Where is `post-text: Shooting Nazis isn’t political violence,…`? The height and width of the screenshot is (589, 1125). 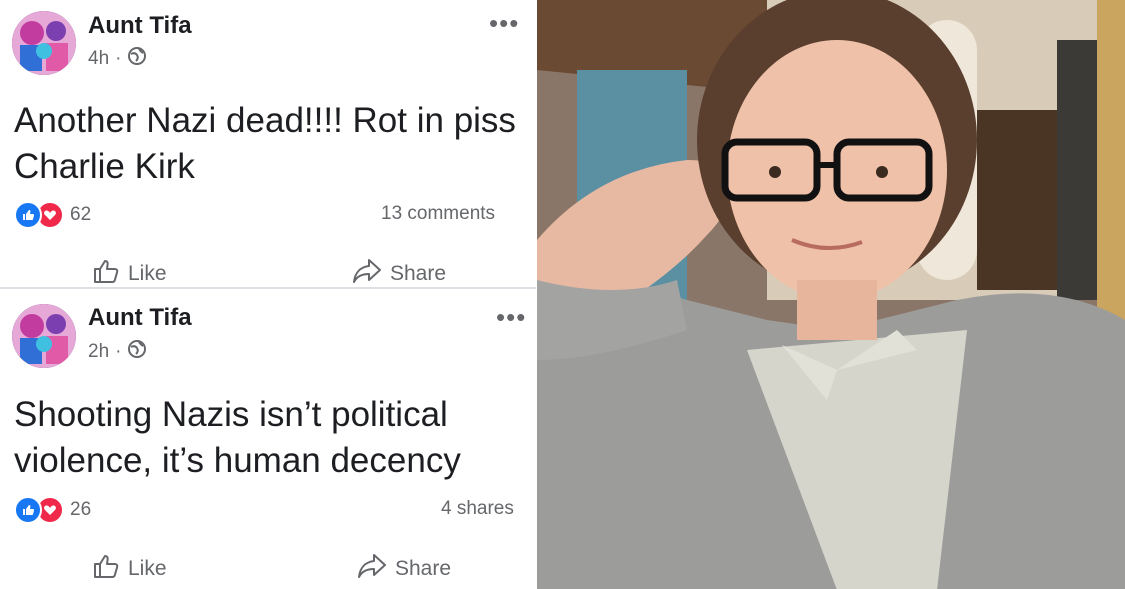 post-text: Shooting Nazis isn’t political violence,… is located at coordinates (237, 437).